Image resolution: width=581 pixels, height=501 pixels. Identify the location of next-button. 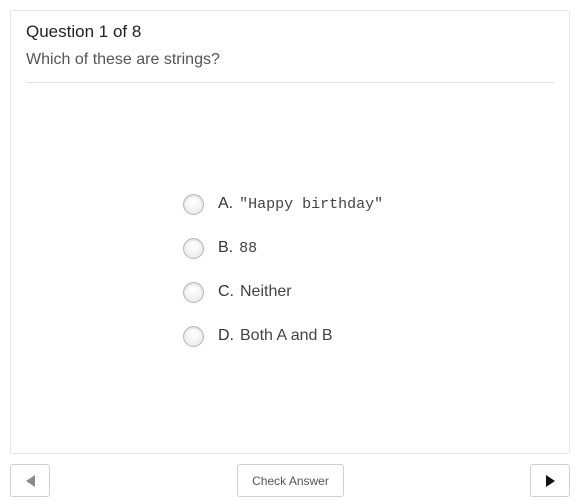
(550, 480).